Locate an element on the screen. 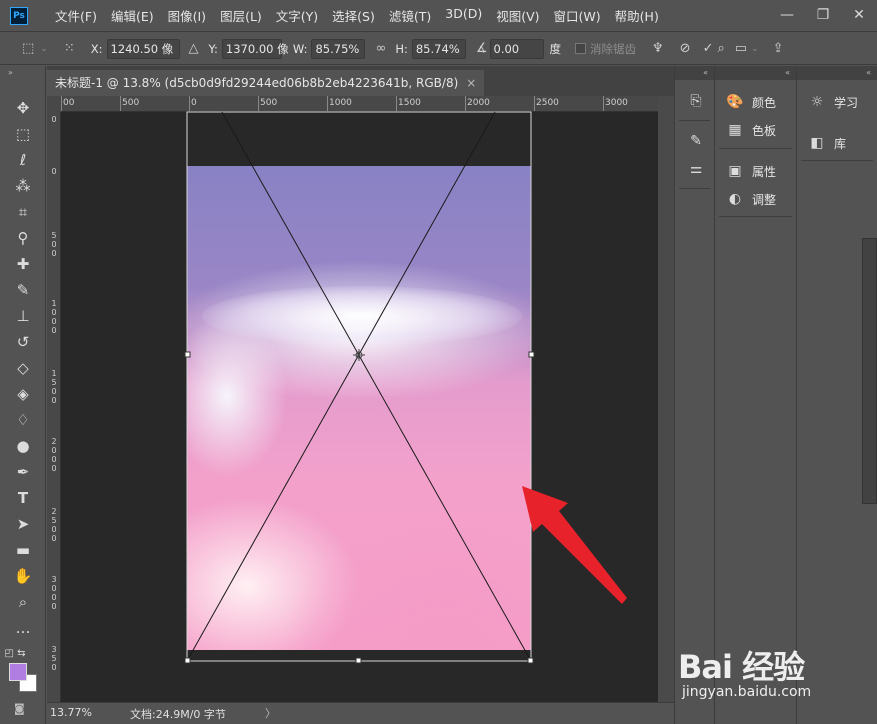 Image resolution: width=877 pixels, height=724 pixels. quick-mask-icon: ◙ is located at coordinates (19, 708).